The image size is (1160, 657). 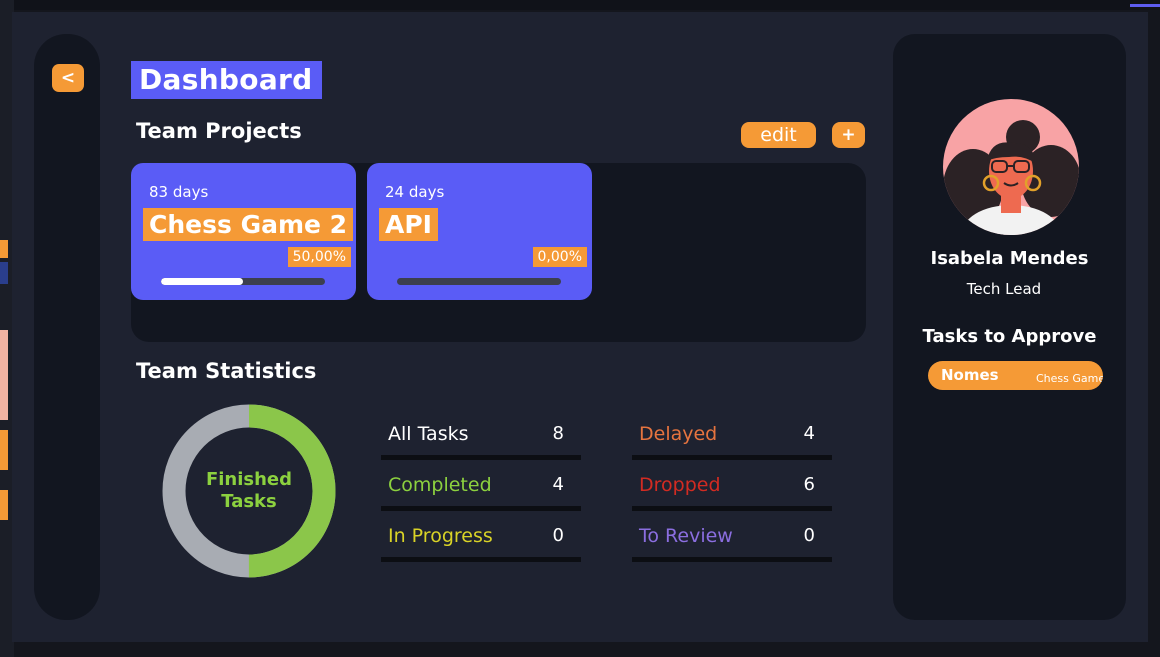 What do you see at coordinates (440, 485) in the screenshot?
I see `stat-label: Completed` at bounding box center [440, 485].